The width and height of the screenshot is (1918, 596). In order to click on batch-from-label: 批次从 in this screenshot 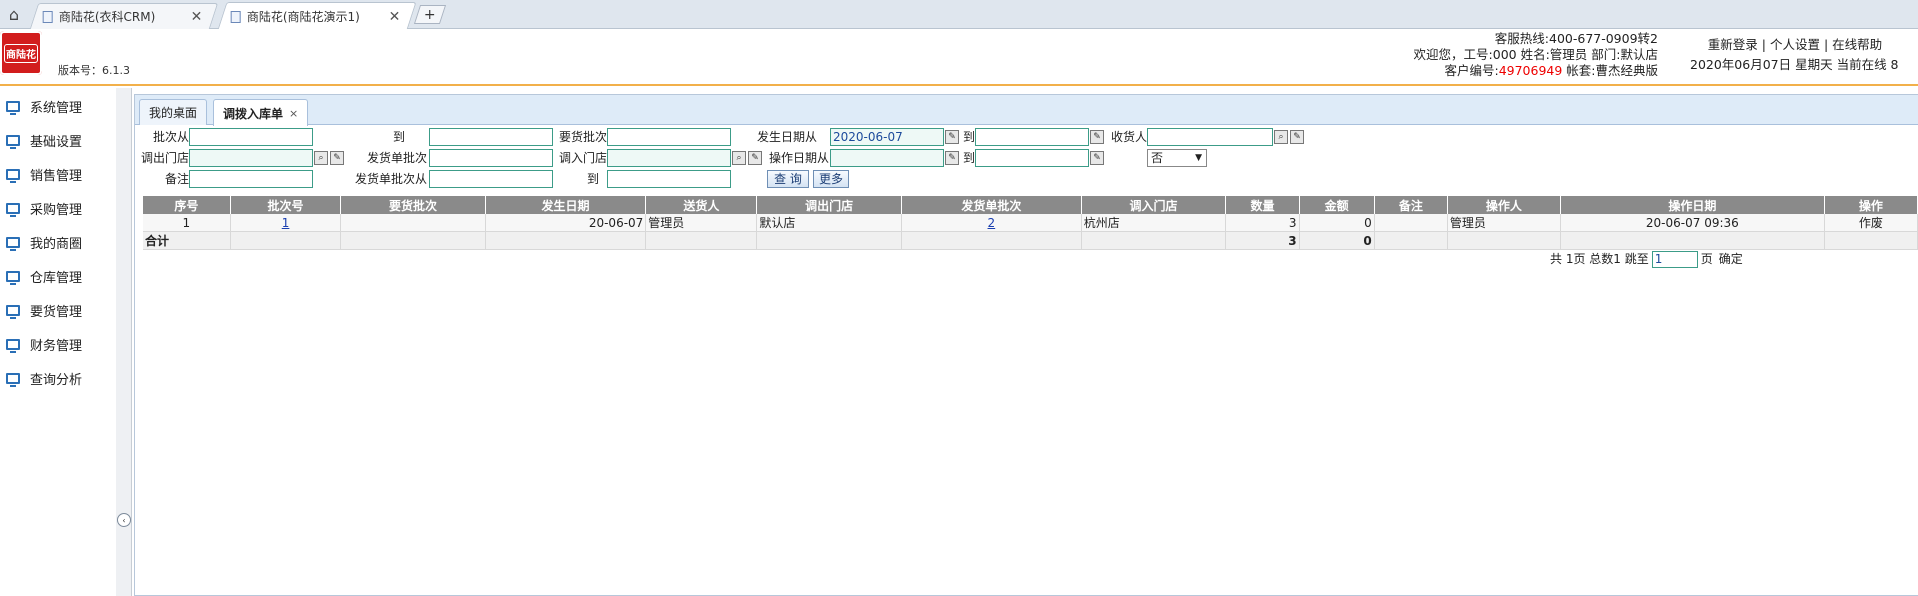, I will do `click(170, 137)`.